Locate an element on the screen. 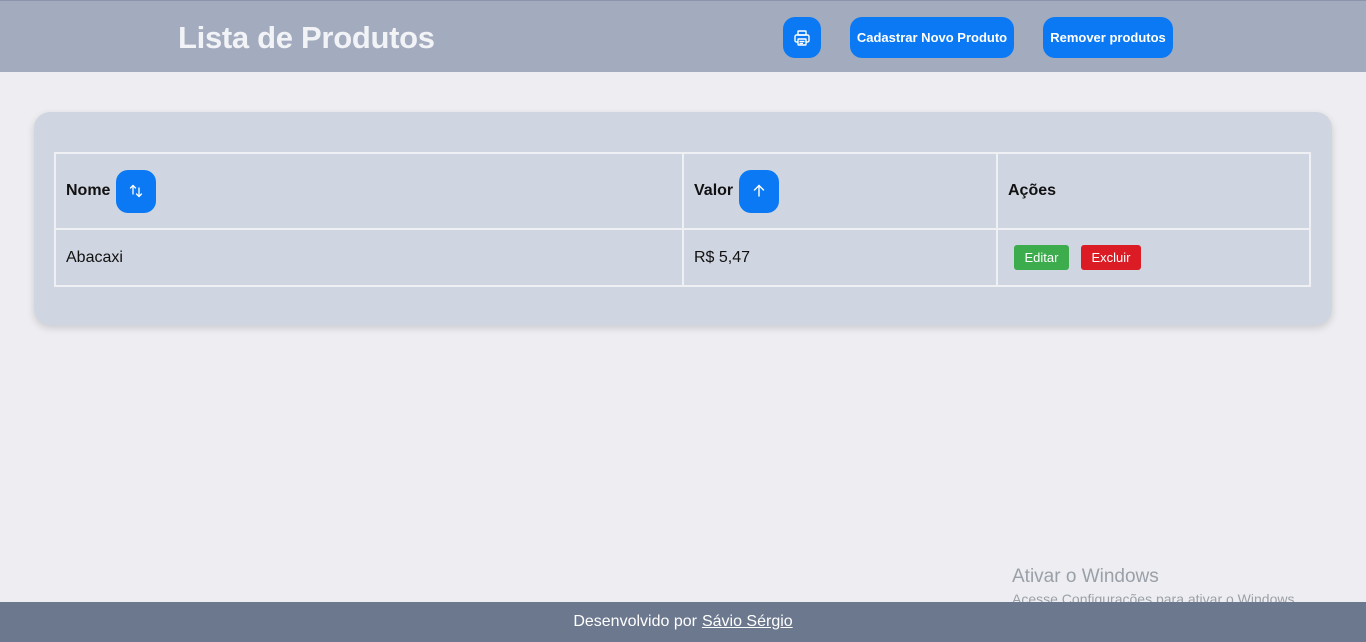 This screenshot has width=1366, height=642. arrow-up-icon is located at coordinates (759, 190).